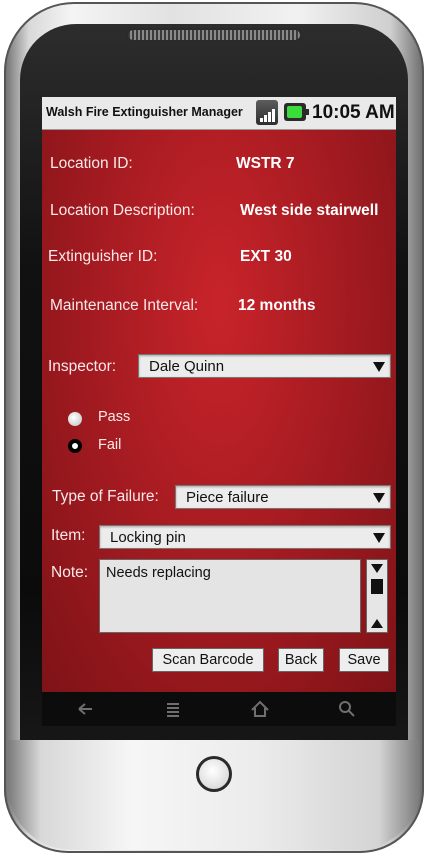 This screenshot has width=428, height=855. What do you see at coordinates (82, 366) in the screenshot?
I see `inspector-label: Inspector:` at bounding box center [82, 366].